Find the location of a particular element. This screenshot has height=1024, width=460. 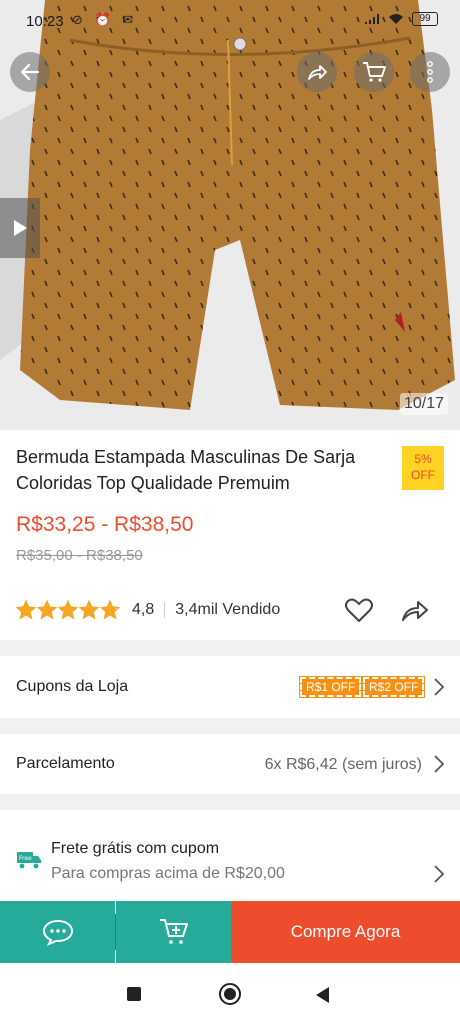

more-options-button is located at coordinates (430, 72).